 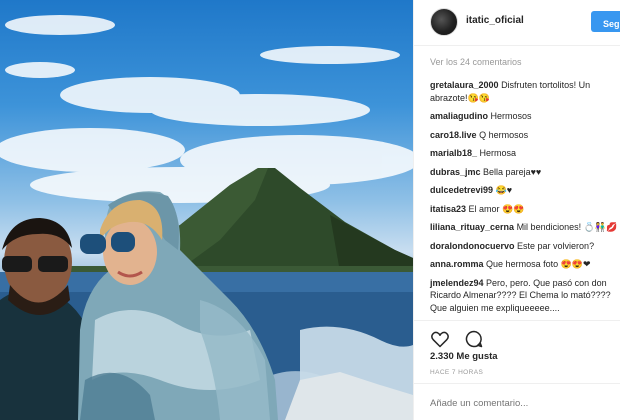 What do you see at coordinates (512, 171) in the screenshot?
I see `comment-text: Bella pareja♥♥` at bounding box center [512, 171].